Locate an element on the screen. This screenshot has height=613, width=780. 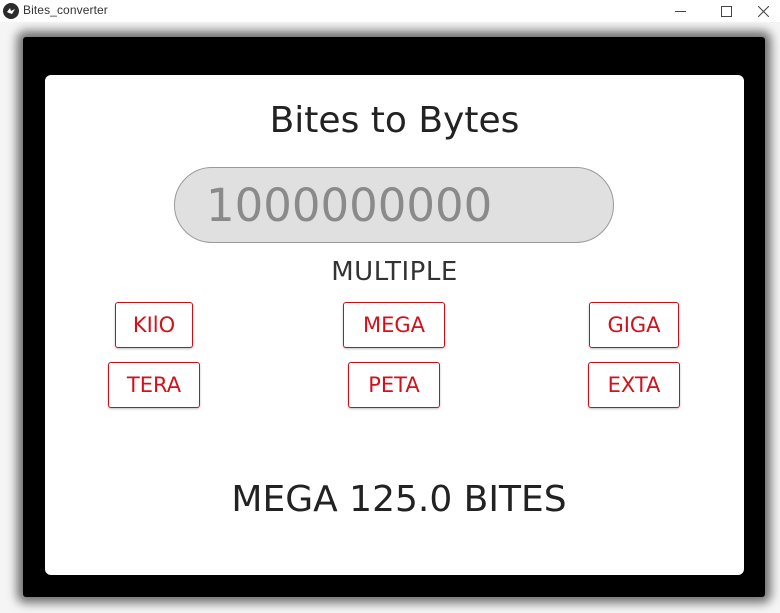
maximize-icon is located at coordinates (726, 11).